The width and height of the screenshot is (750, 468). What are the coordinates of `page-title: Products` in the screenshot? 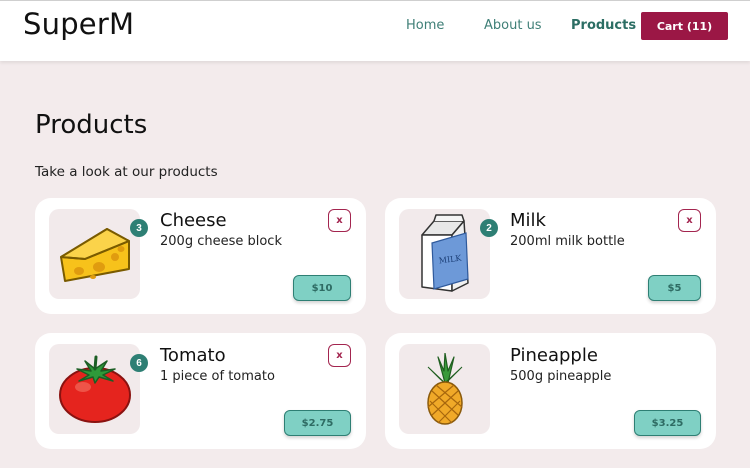 It's located at (91, 125).